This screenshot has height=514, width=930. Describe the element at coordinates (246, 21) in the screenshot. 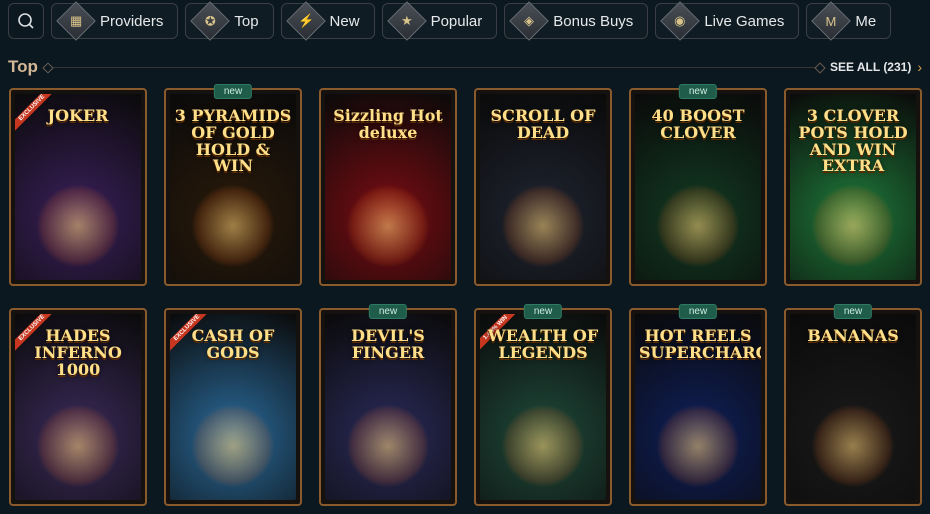

I see `nav-item-label: Top` at that location.